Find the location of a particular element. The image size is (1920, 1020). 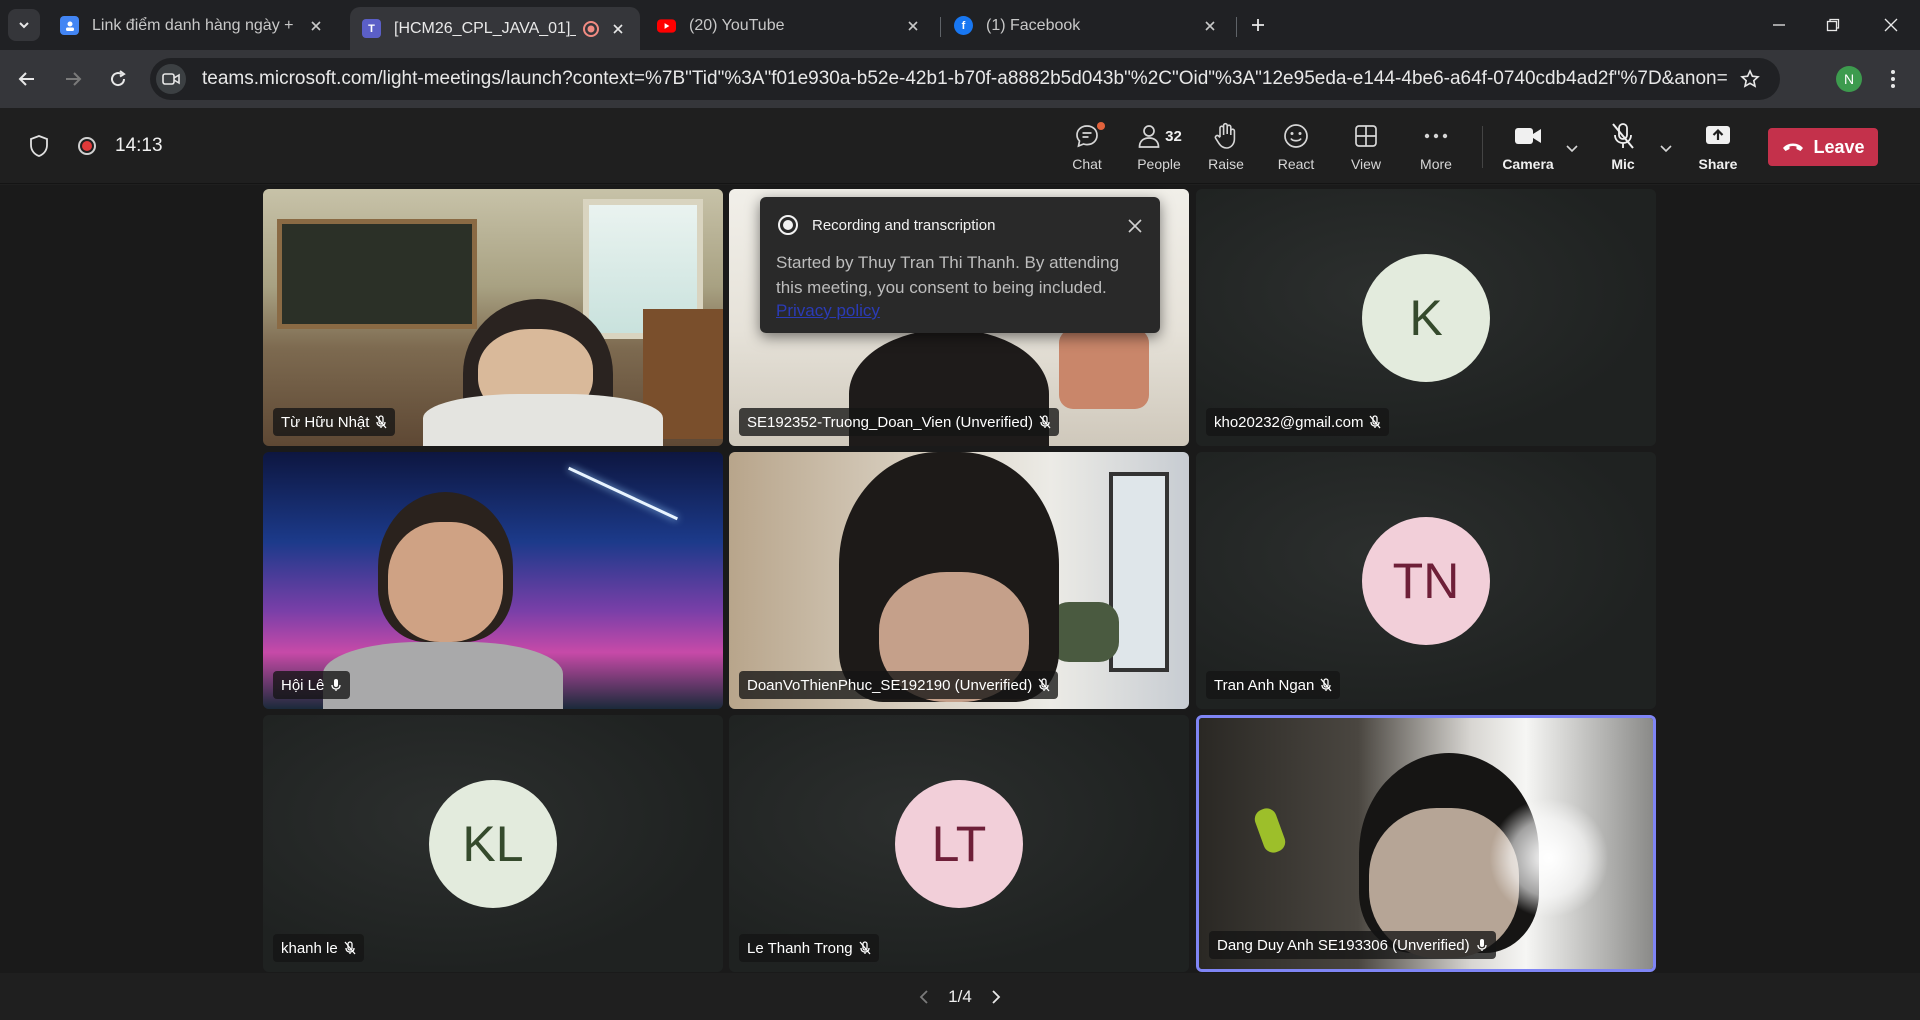

raise-hand-button: Raise is located at coordinates (1226, 149).